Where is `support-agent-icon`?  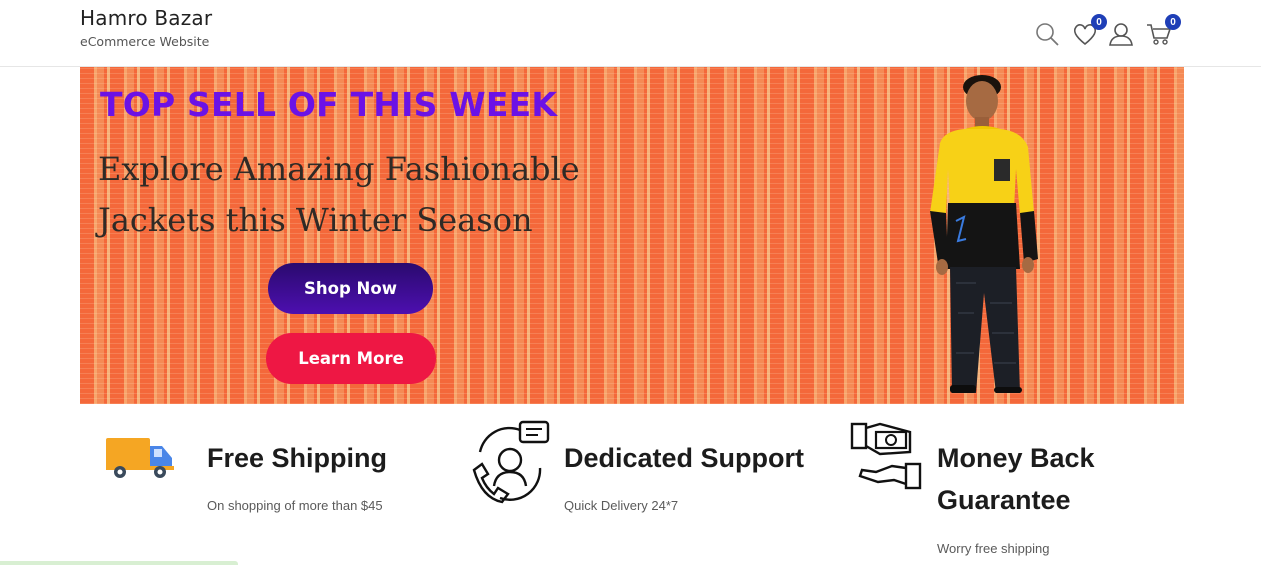
support-agent-icon is located at coordinates (511, 462).